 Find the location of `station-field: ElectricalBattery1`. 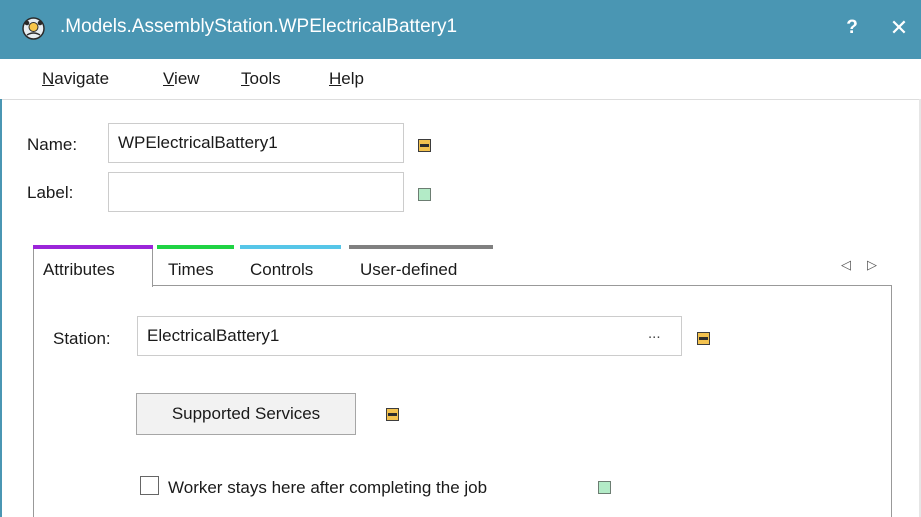

station-field: ElectricalBattery1 is located at coordinates (409, 336).